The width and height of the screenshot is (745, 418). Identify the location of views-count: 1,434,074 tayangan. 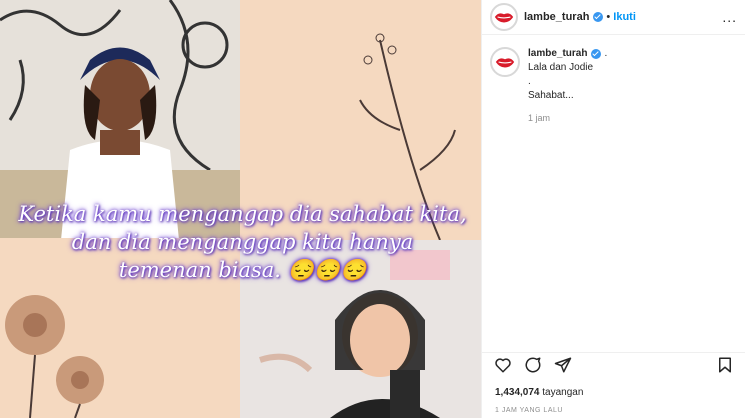
(539, 392).